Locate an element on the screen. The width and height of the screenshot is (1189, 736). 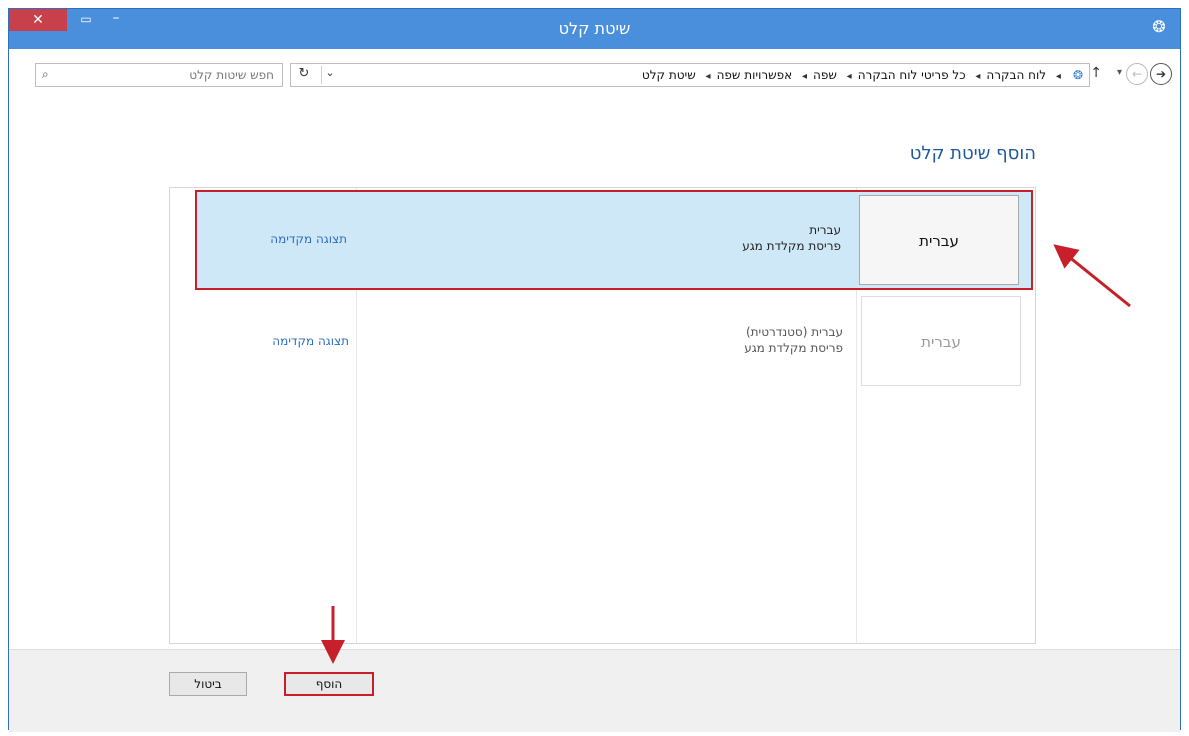
refresh-icon: ↻ is located at coordinates (304, 75).